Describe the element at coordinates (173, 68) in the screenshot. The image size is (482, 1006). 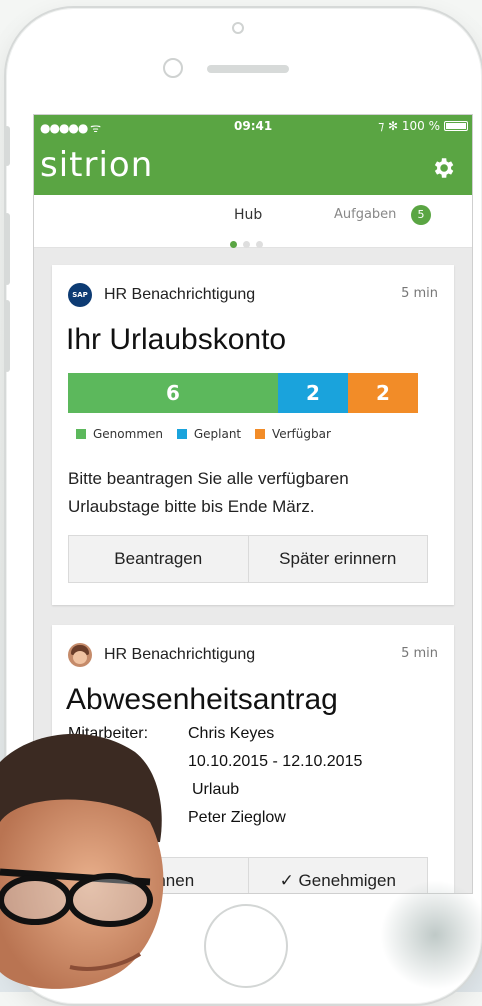
I see `proximity-sensor` at that location.